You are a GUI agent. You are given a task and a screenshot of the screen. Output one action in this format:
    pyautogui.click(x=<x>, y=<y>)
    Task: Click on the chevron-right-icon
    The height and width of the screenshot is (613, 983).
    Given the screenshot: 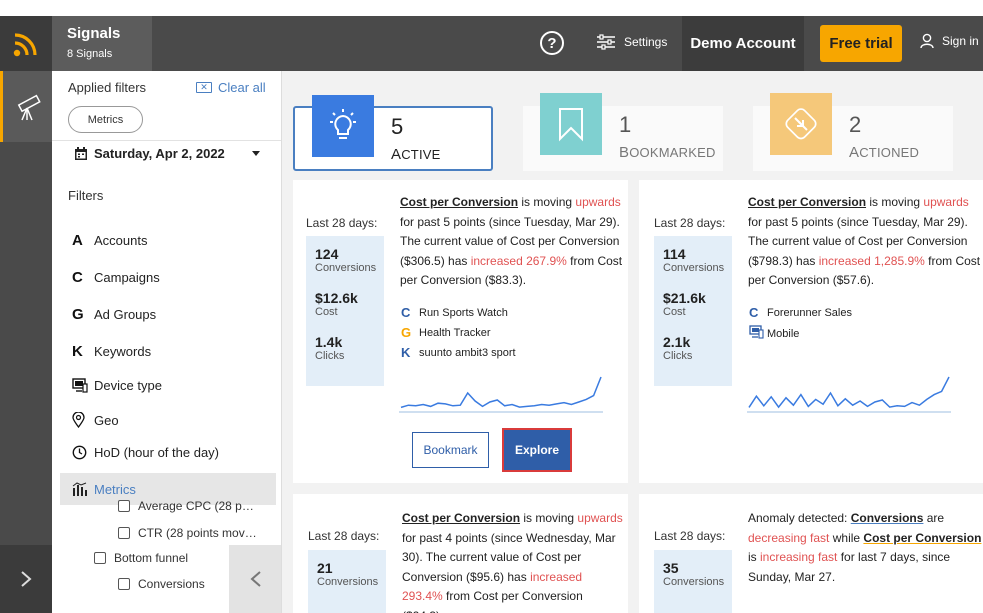 What is the action you would take?
    pyautogui.click(x=26, y=579)
    